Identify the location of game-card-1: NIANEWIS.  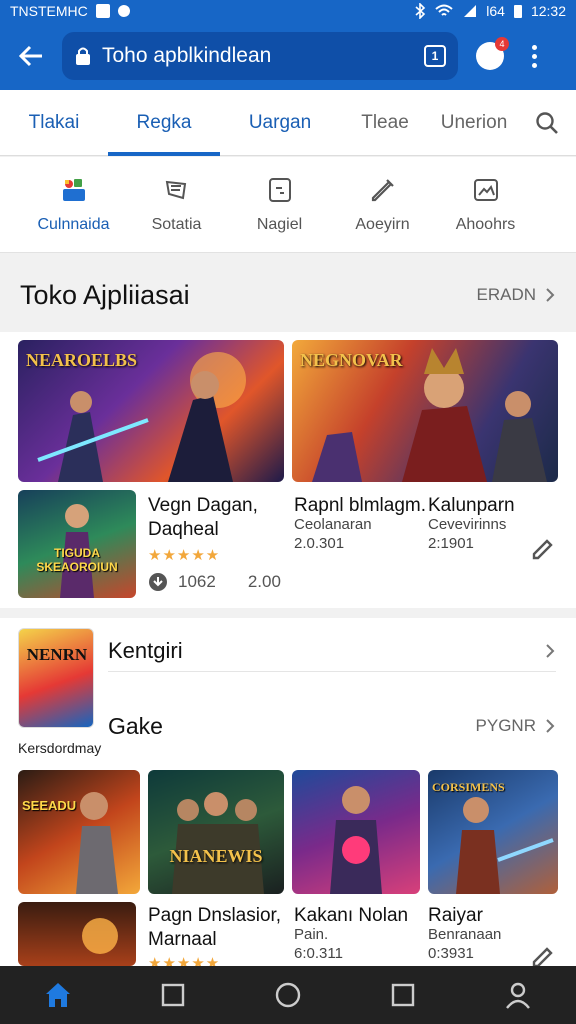
(216, 832).